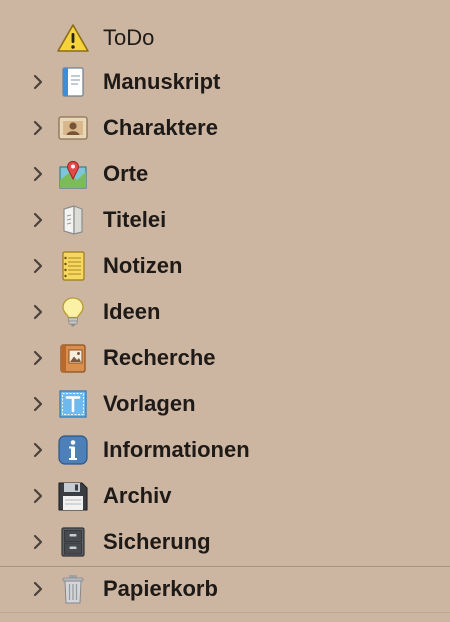 Image resolution: width=450 pixels, height=622 pixels. Describe the element at coordinates (73, 450) in the screenshot. I see `info-icon` at that location.